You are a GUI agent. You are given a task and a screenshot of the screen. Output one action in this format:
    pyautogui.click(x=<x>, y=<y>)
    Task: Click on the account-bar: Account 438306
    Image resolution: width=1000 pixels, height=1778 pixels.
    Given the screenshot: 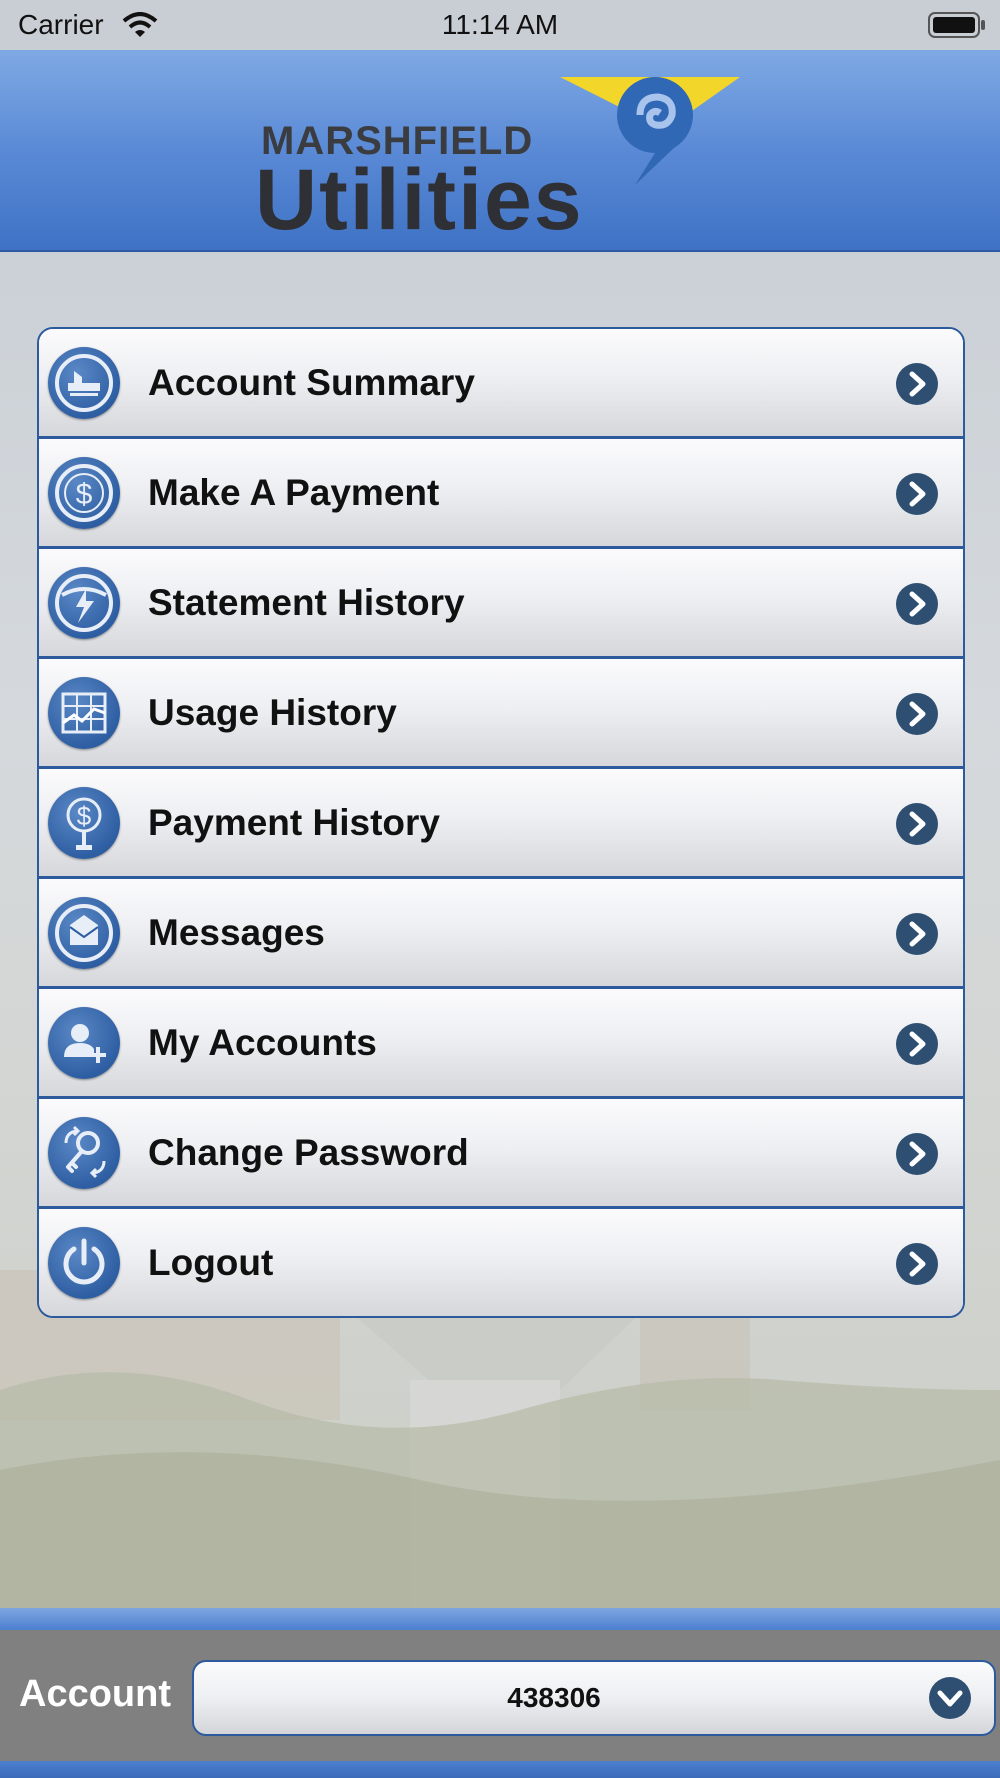 What is the action you would take?
    pyautogui.click(x=500, y=1693)
    